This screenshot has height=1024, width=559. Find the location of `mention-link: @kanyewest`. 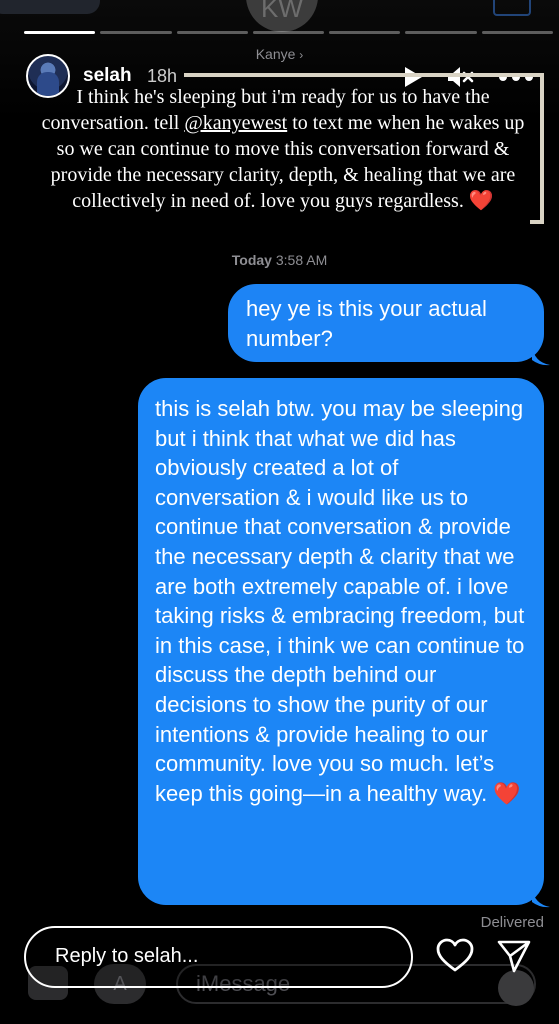

mention-link: @kanyewest is located at coordinates (235, 123).